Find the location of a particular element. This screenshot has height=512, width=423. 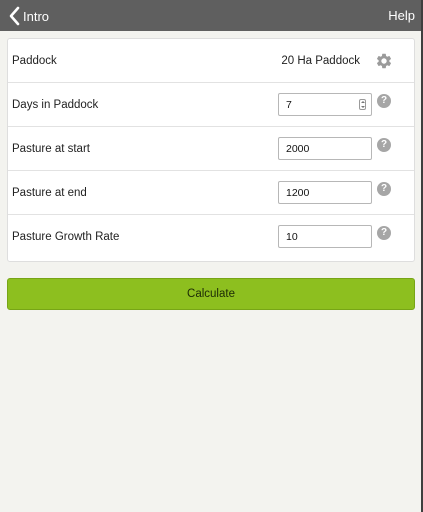

pasture-growth-rate-input is located at coordinates (325, 236).